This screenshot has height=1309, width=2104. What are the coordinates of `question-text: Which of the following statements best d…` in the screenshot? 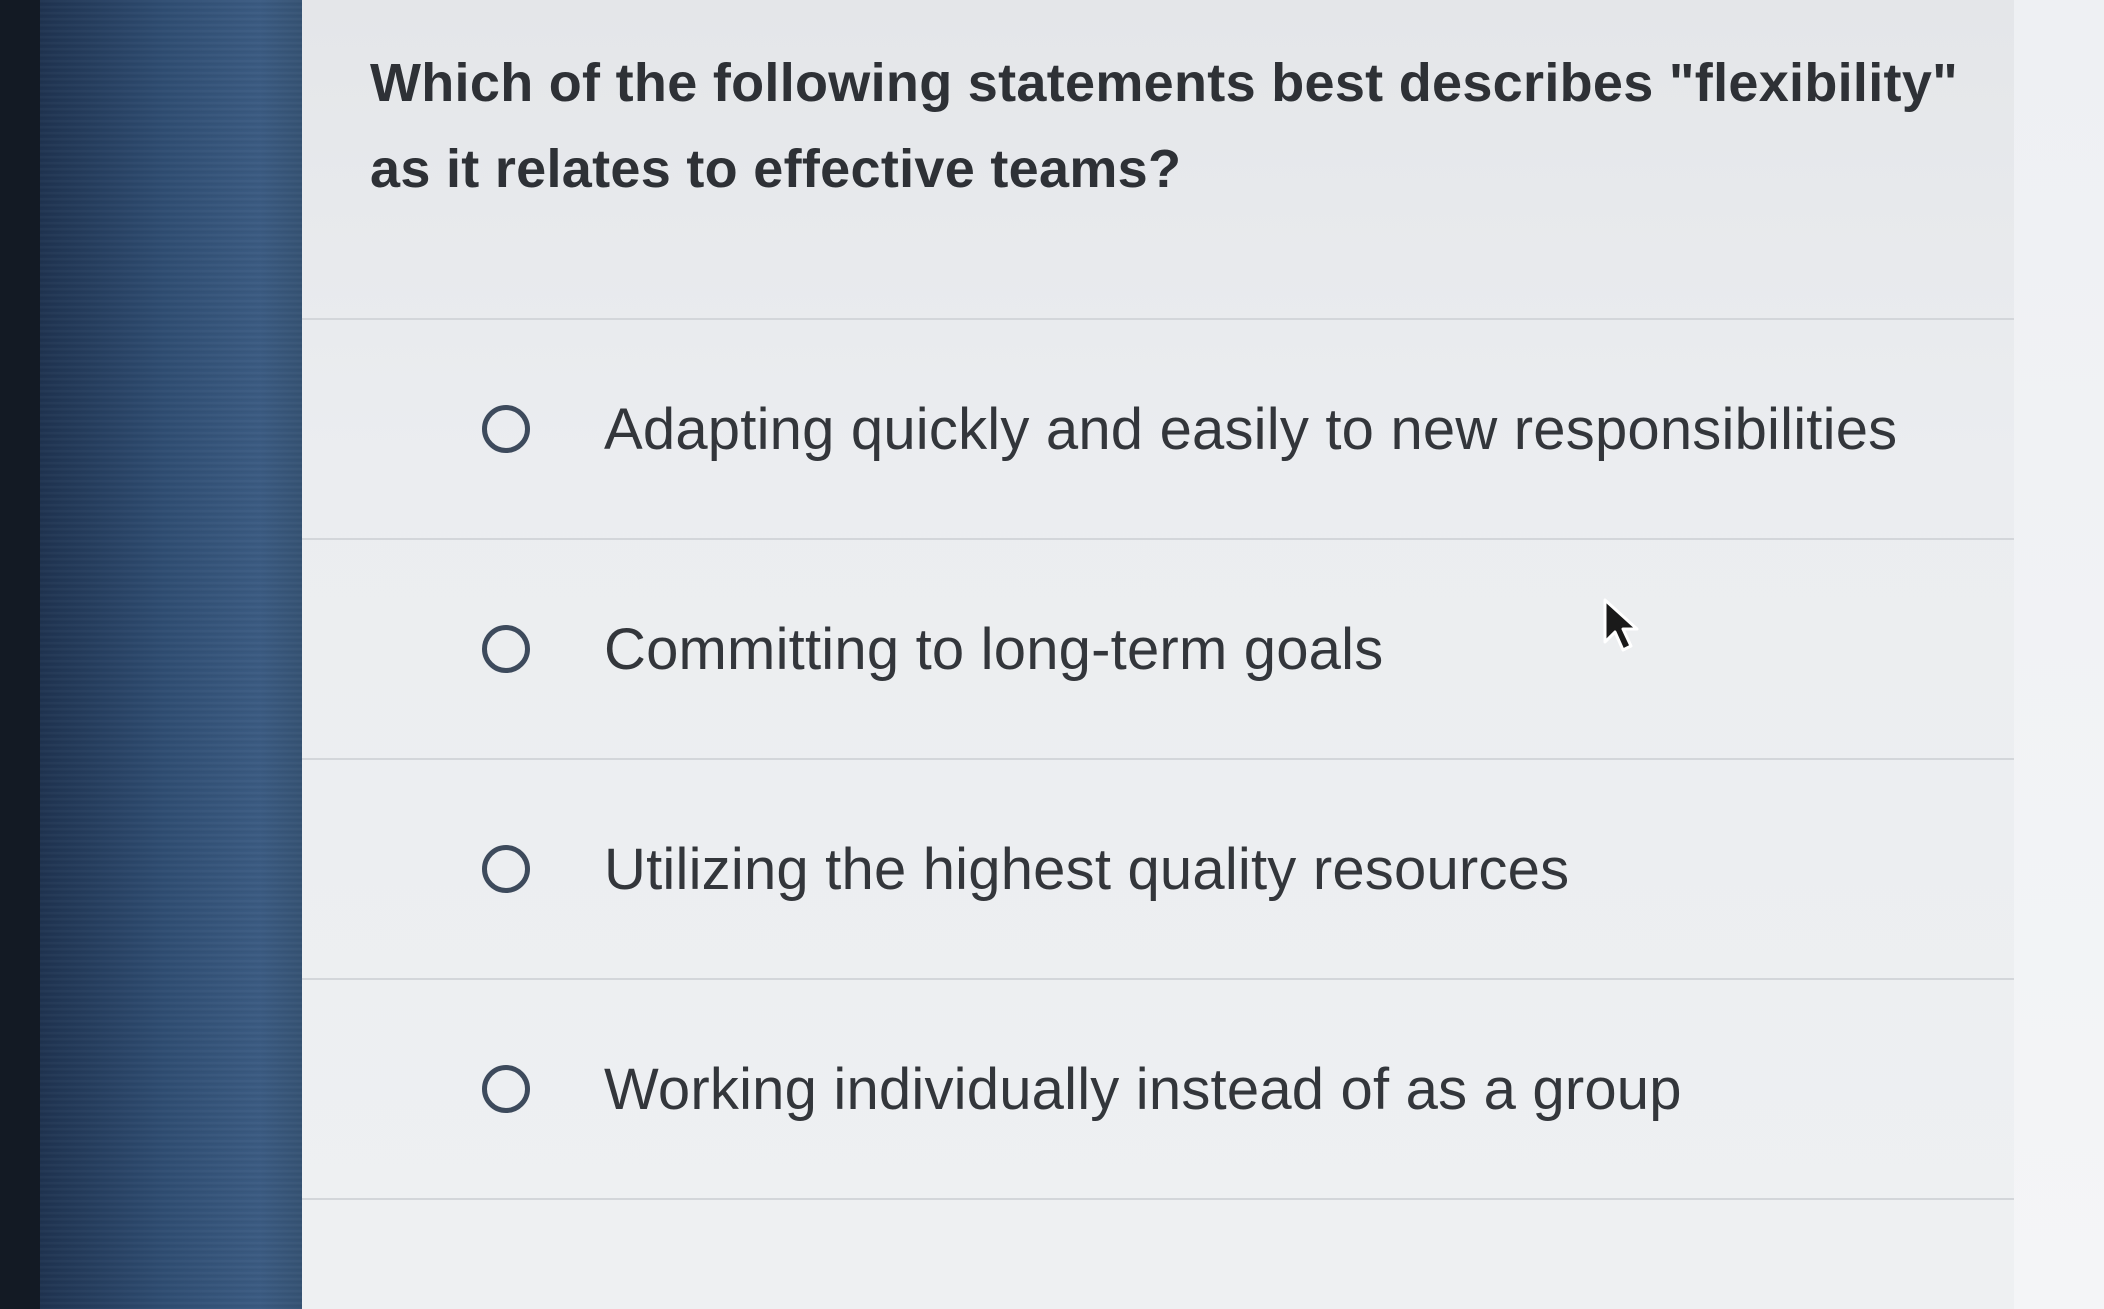 It's located at (1164, 126).